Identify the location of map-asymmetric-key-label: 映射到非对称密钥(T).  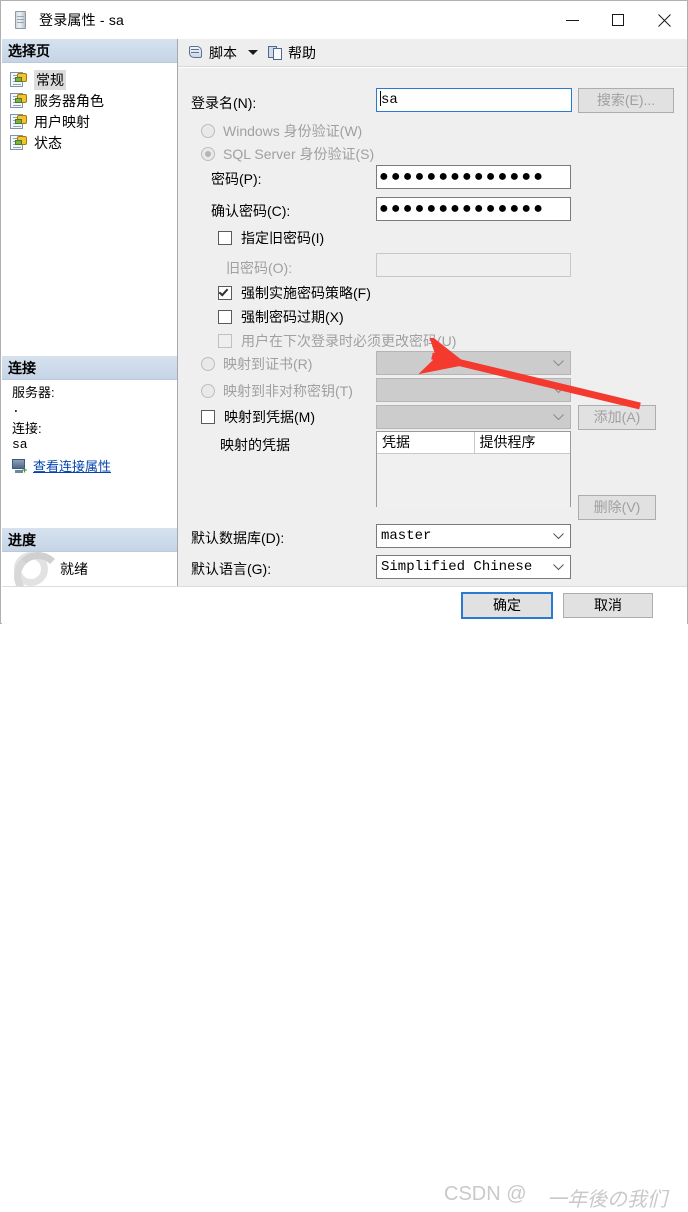
(288, 391).